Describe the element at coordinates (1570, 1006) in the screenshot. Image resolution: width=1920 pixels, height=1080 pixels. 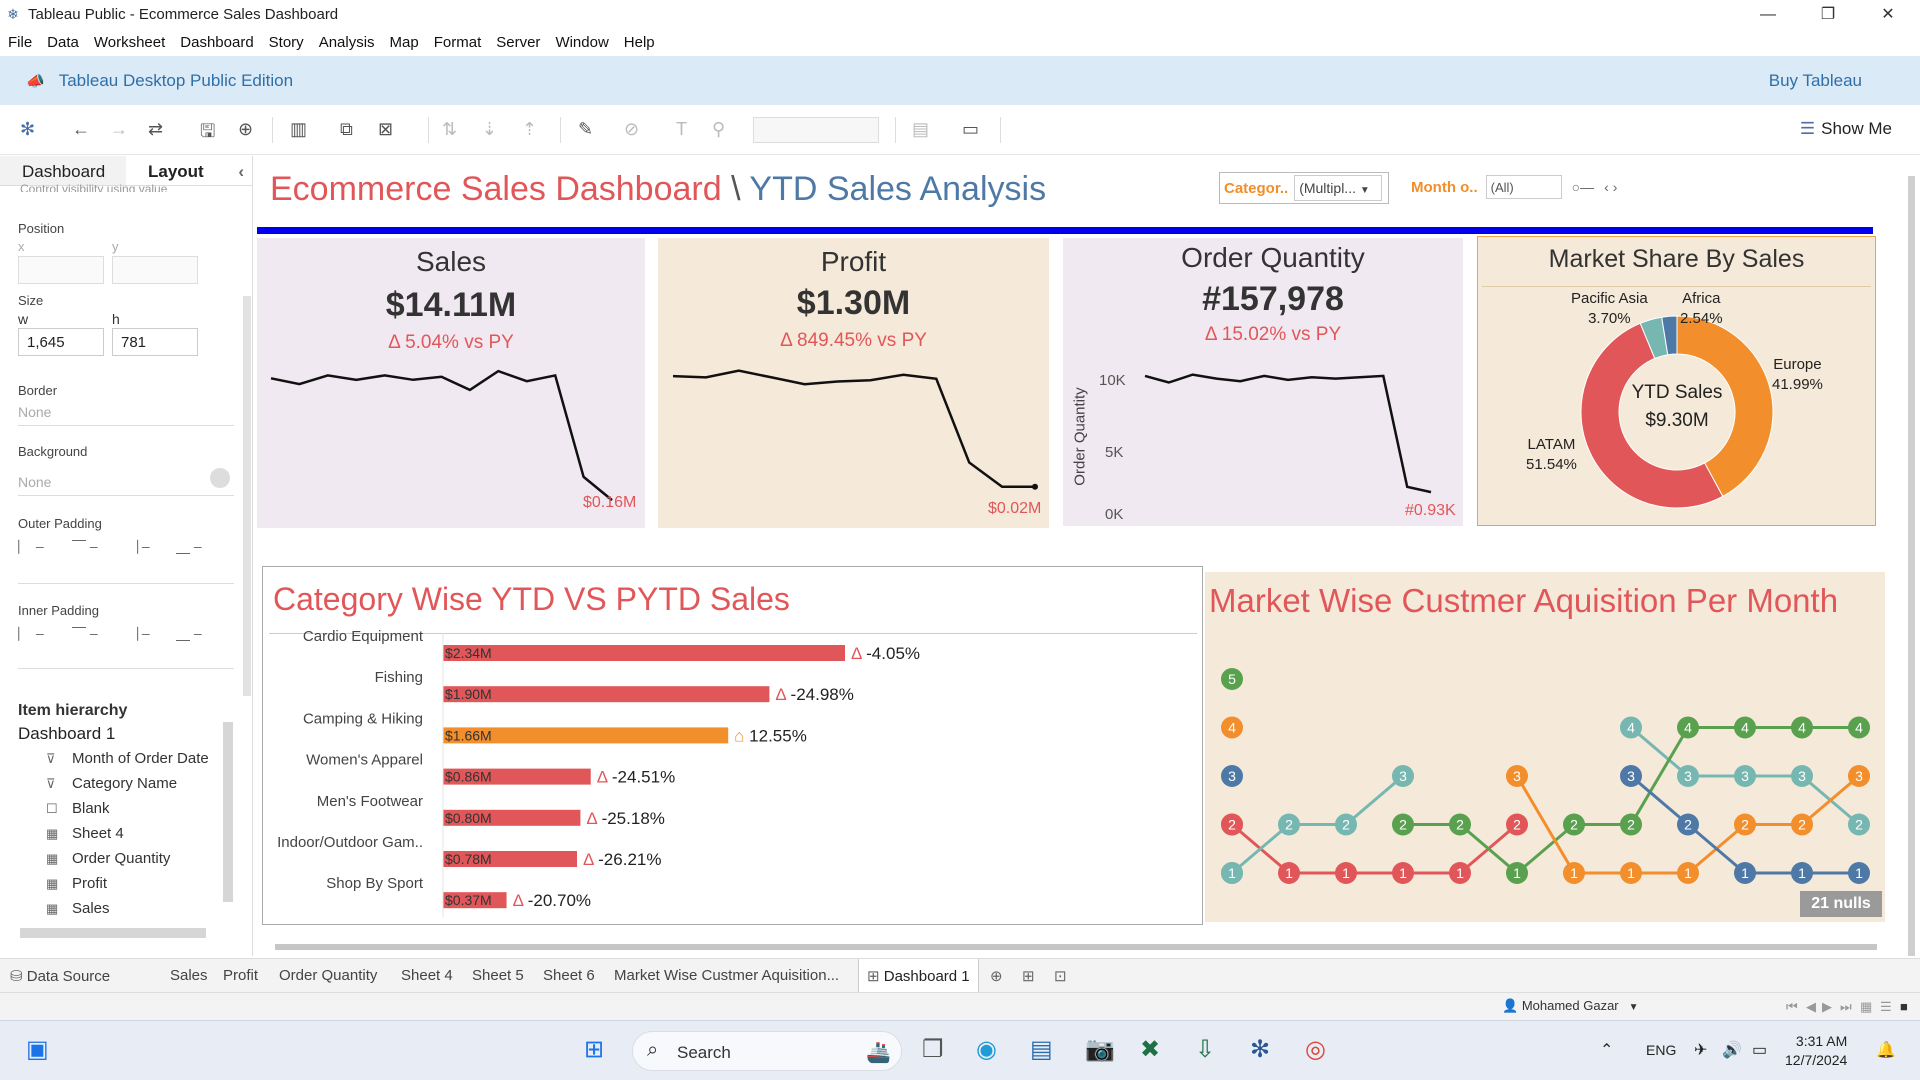
I see `user-menu: 👤 Mohamed Gazar ▼` at that location.